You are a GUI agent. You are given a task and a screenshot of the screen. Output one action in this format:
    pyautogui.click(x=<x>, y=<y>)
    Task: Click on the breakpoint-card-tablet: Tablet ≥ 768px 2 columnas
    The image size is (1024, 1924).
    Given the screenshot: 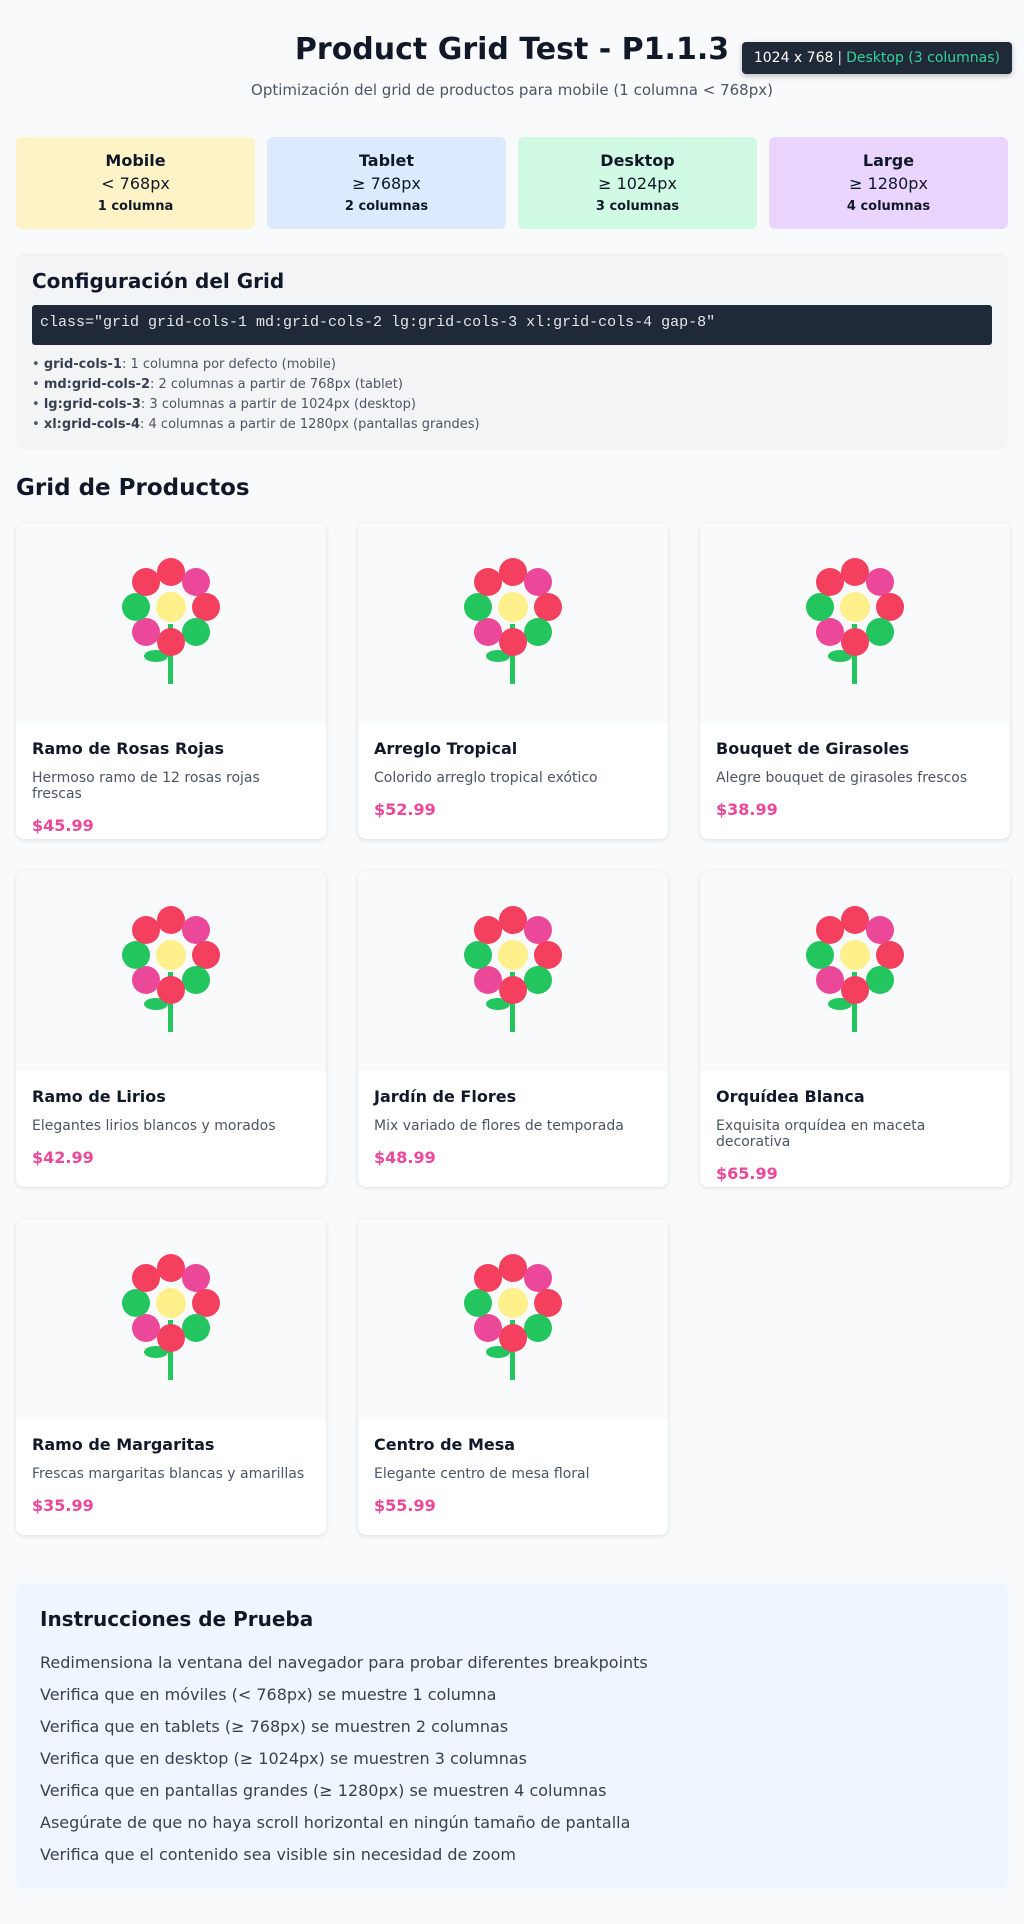 What is the action you would take?
    pyautogui.click(x=386, y=183)
    